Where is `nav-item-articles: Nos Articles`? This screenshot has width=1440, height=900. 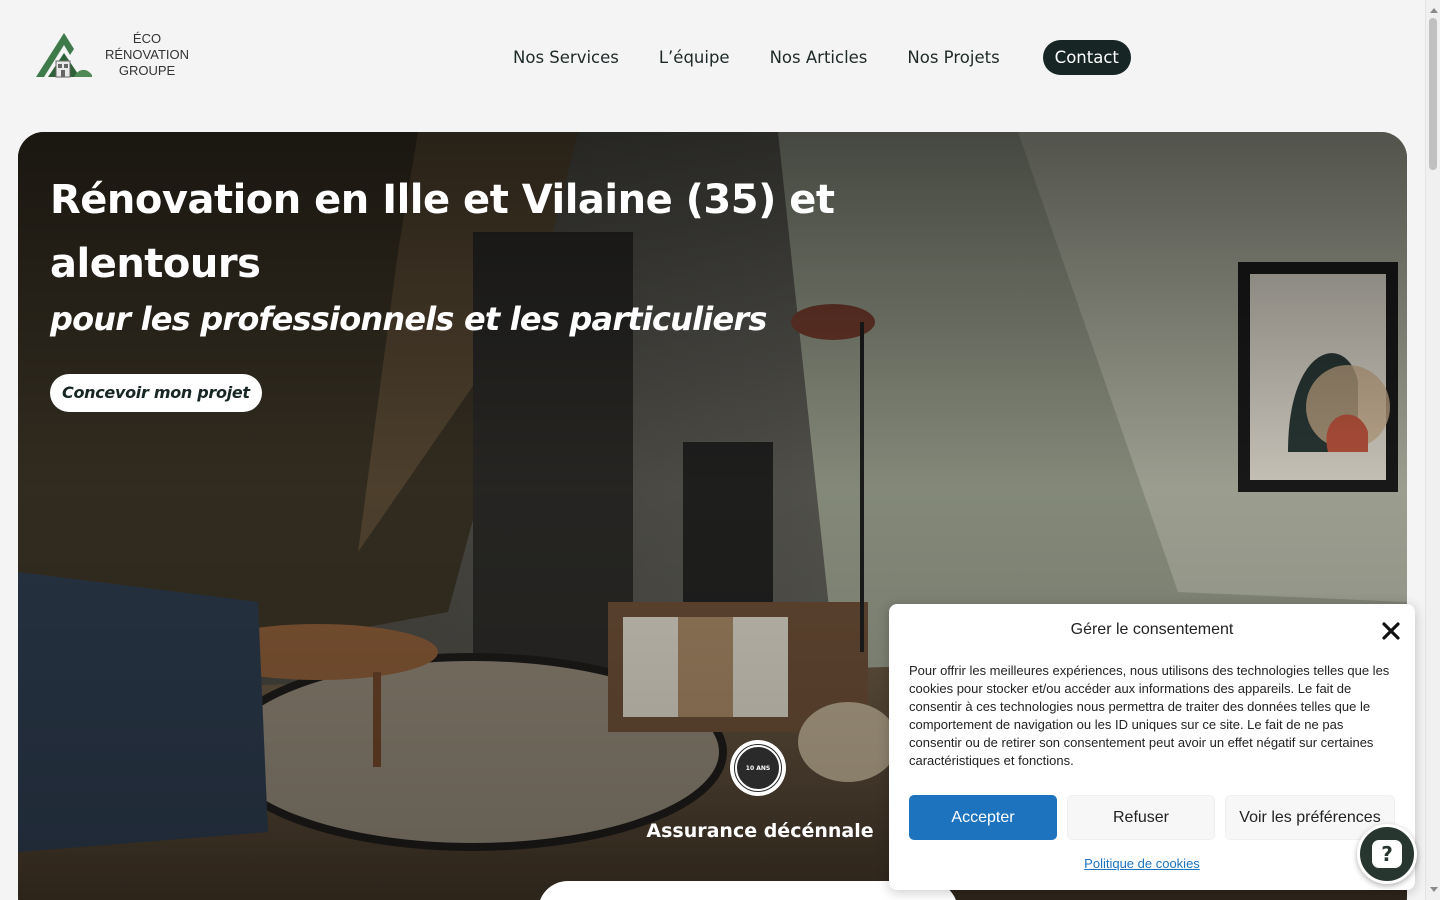
nav-item-articles: Nos Articles is located at coordinates (819, 57).